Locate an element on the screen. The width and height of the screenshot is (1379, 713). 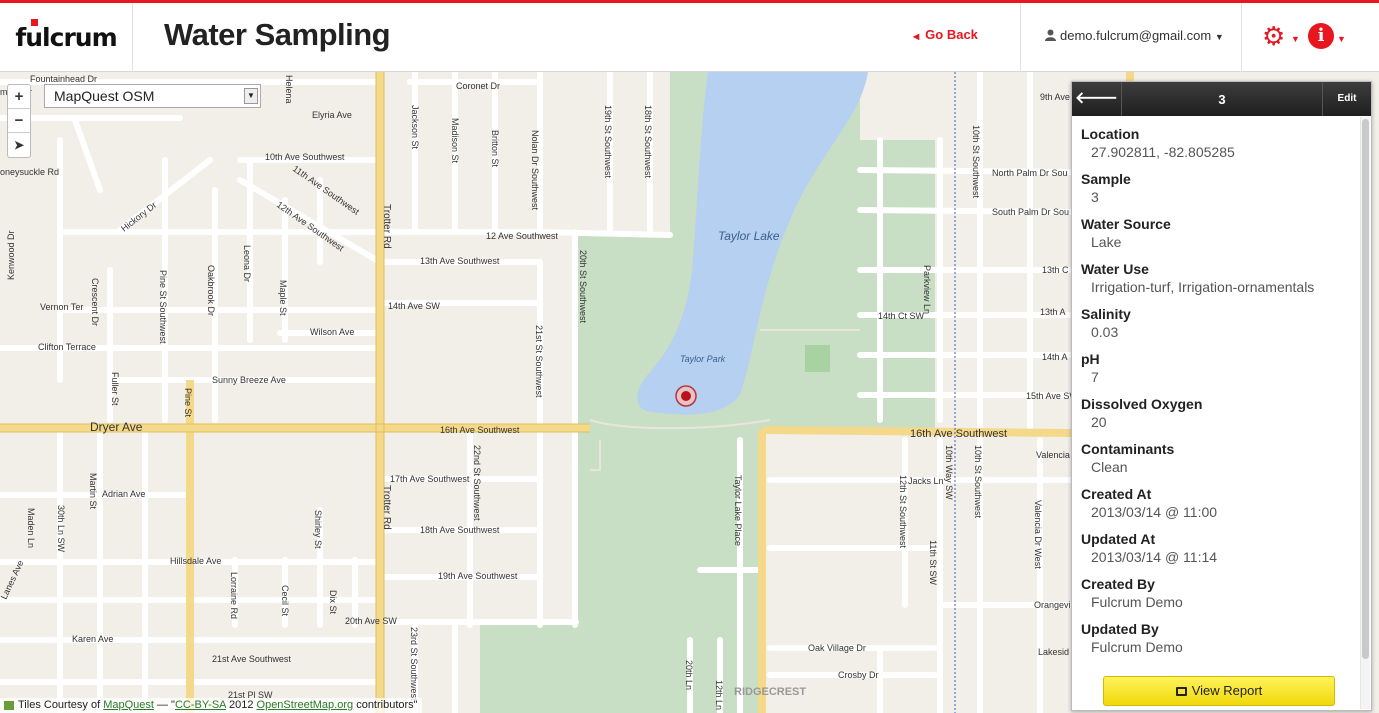
map-label: Dix St is located at coordinates (333, 602).